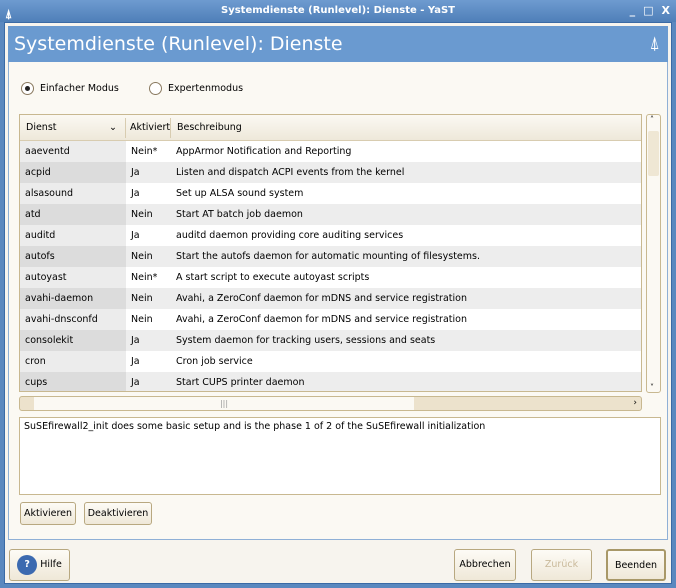  Describe the element at coordinates (240, 193) in the screenshot. I see `description-cell: Set up ALSA sound system` at that location.